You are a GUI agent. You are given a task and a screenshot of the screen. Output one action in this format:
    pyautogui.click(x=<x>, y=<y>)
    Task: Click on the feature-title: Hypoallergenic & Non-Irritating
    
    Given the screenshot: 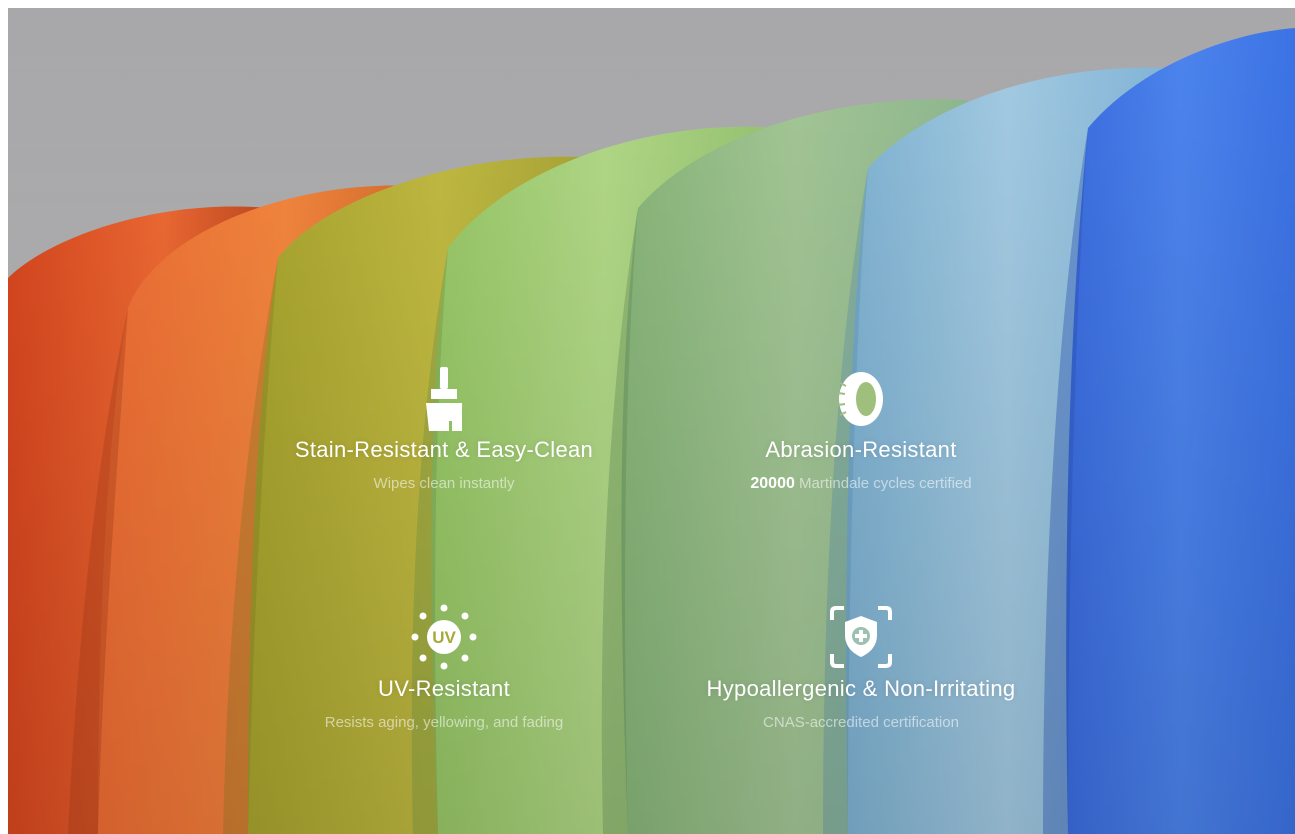 What is the action you would take?
    pyautogui.click(x=861, y=688)
    